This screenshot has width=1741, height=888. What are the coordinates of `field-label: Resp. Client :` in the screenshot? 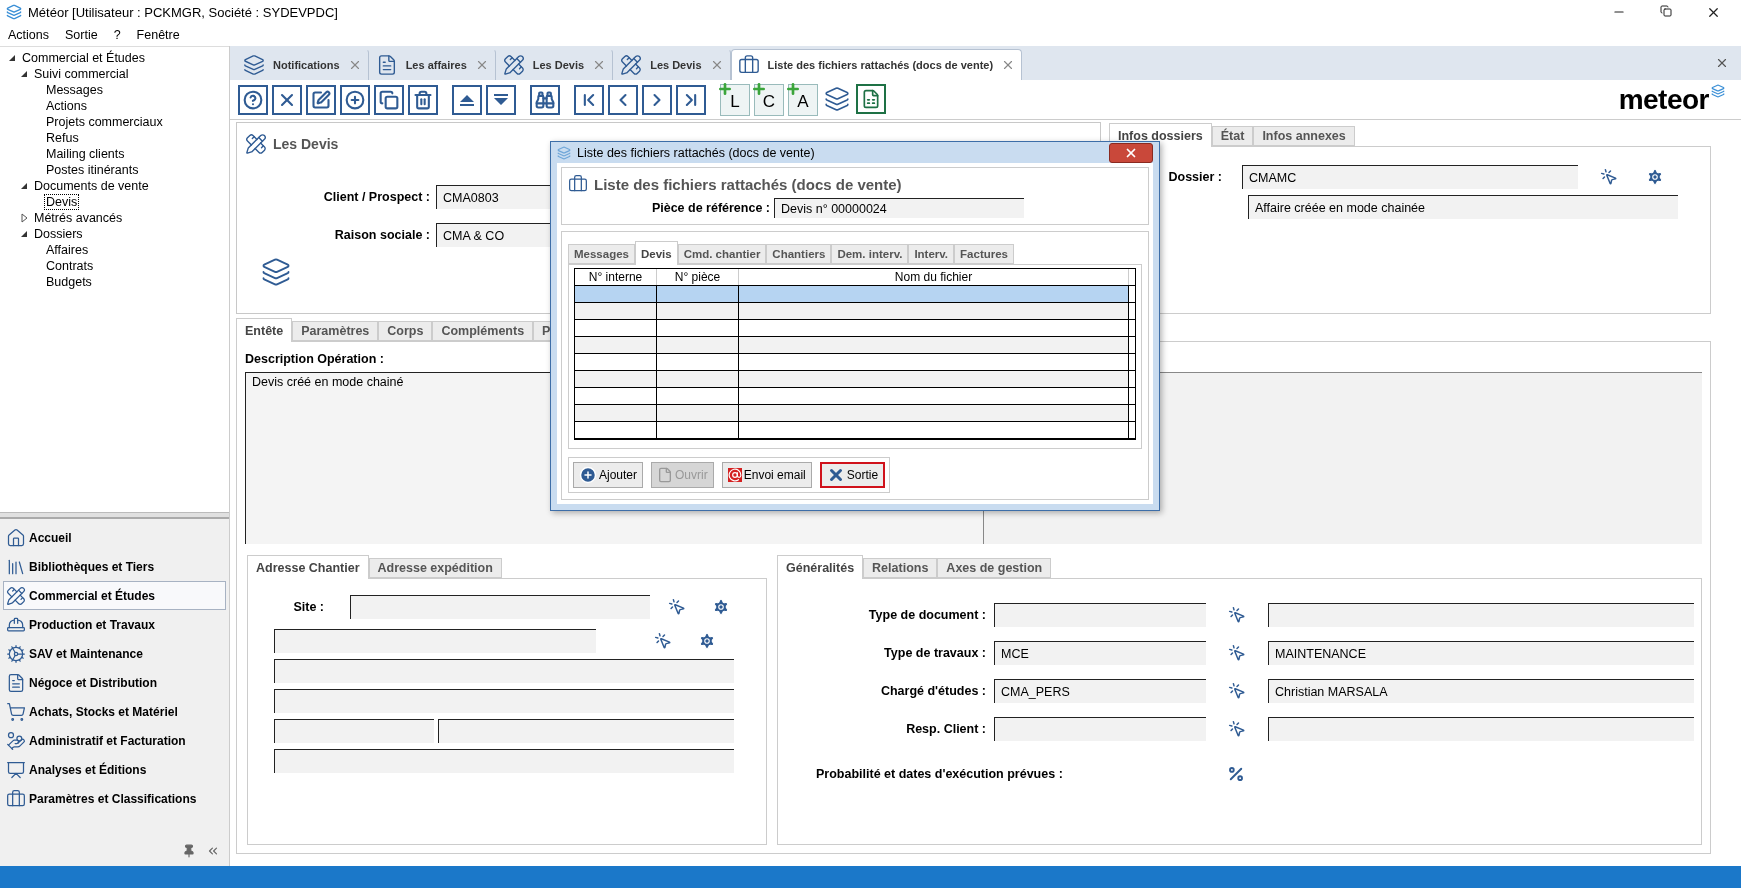 It's located at (945, 729).